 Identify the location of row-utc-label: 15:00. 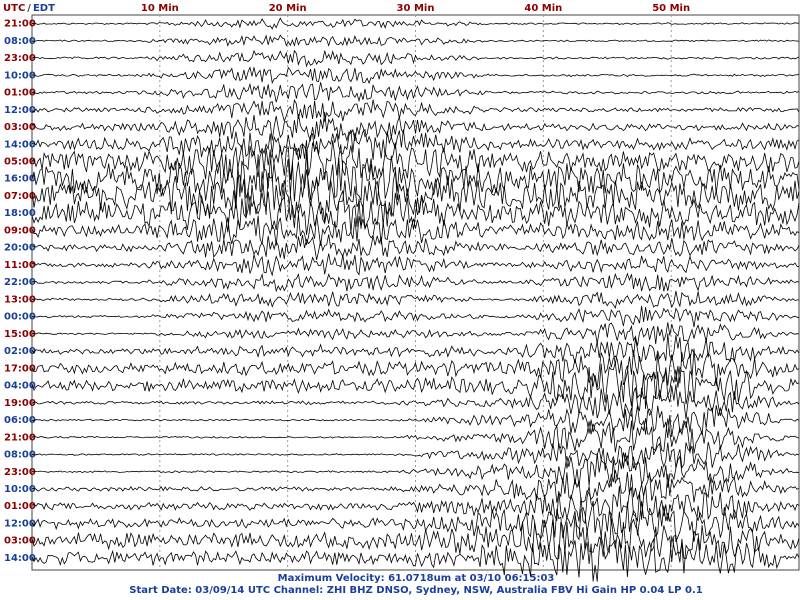
(20, 334).